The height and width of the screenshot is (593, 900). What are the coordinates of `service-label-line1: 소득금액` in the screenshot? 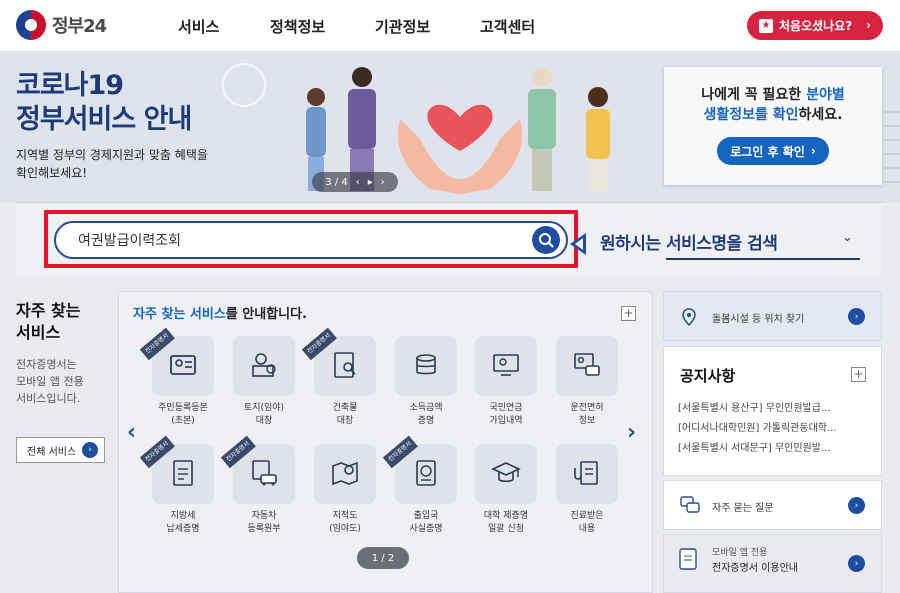 It's located at (426, 408).